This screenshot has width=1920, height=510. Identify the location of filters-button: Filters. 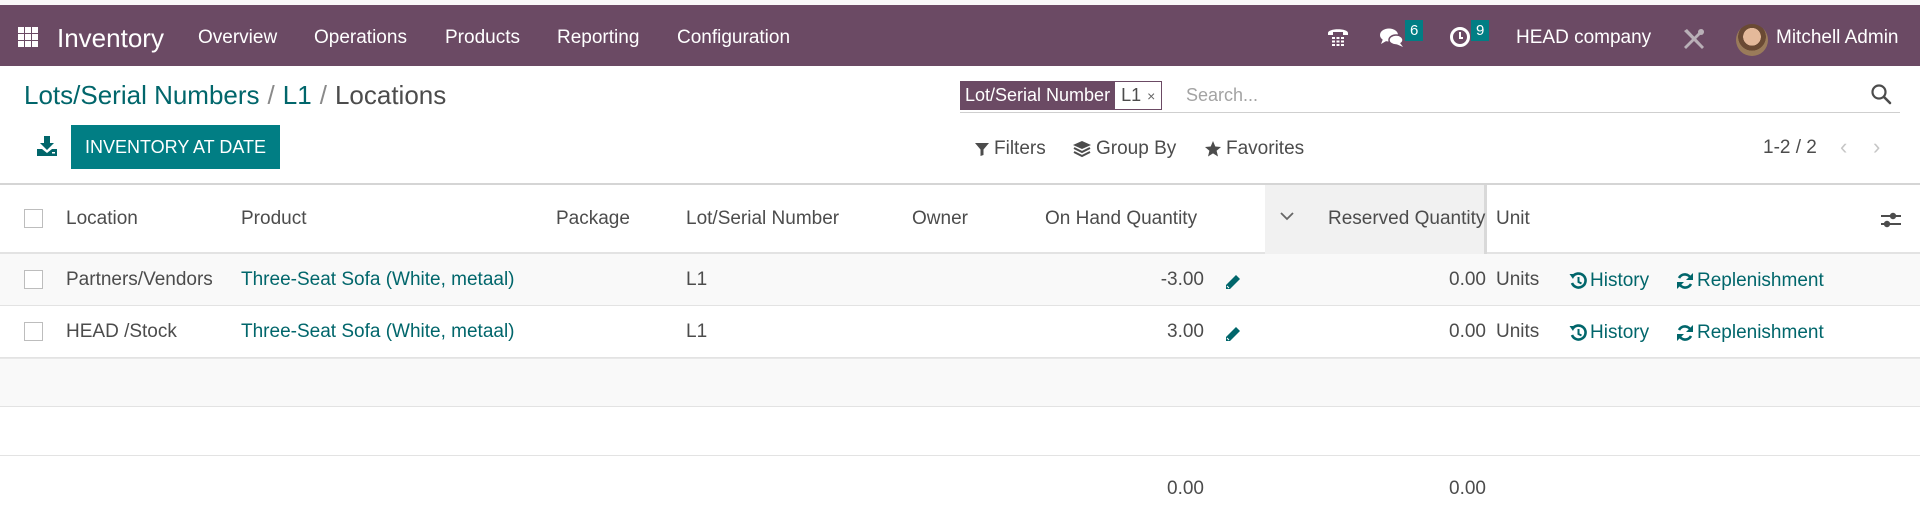
(1010, 149).